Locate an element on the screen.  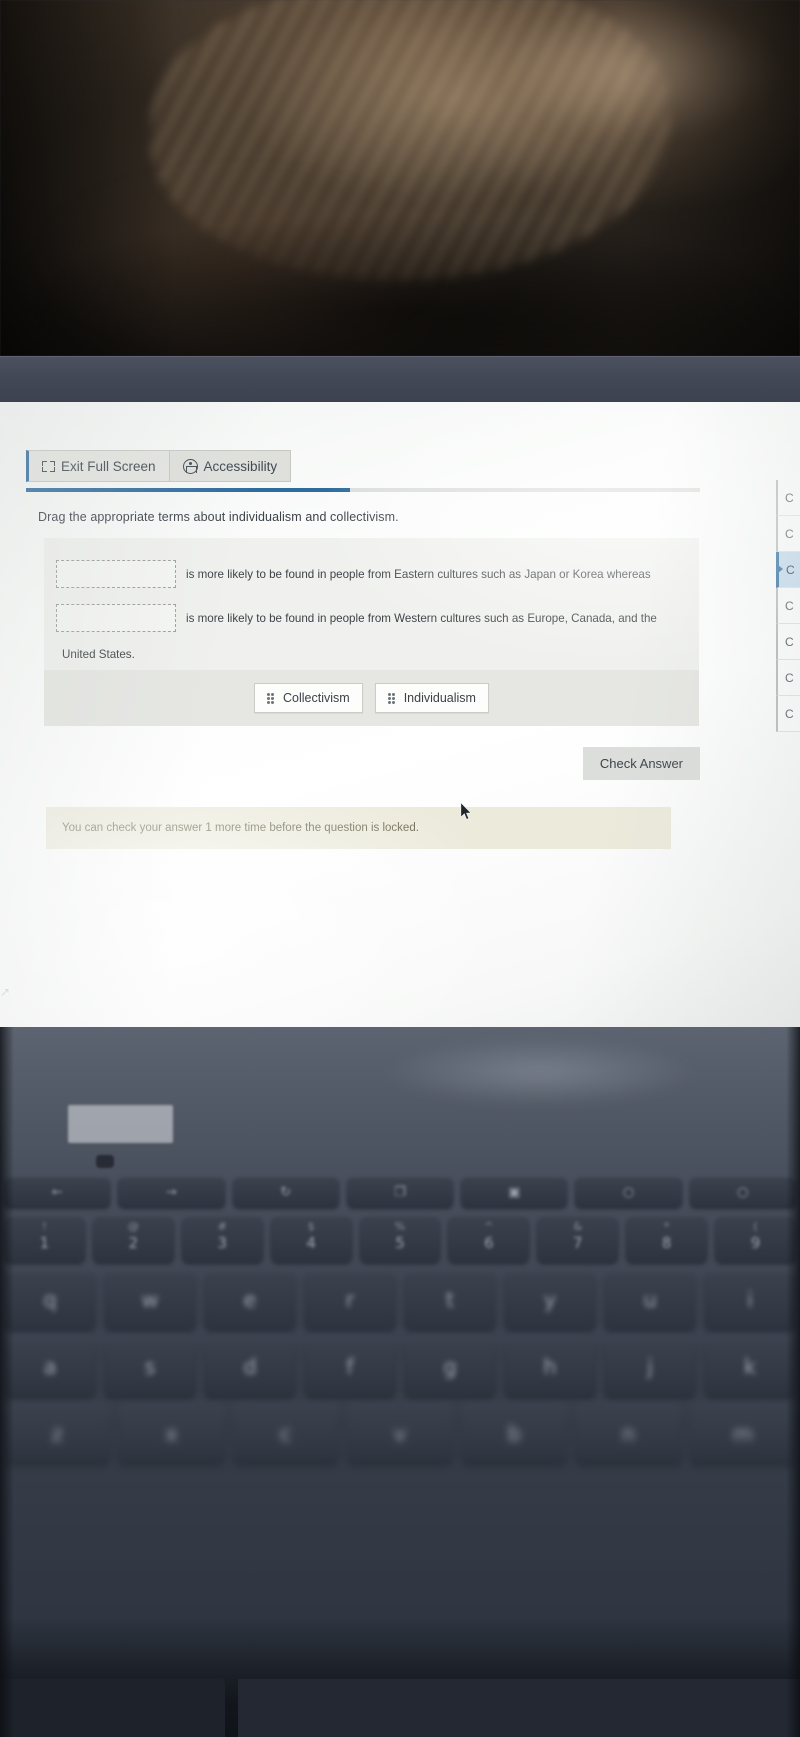
letter-key-2: c is located at coordinates (285, 1434).